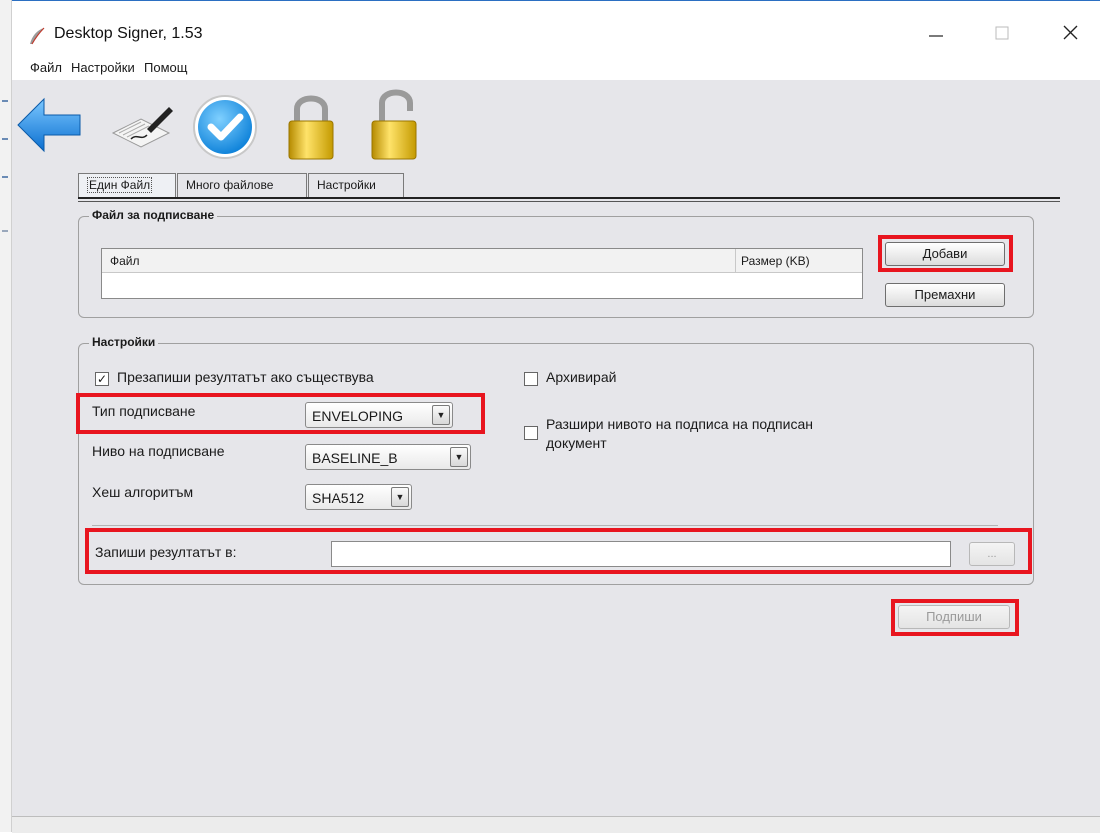 The width and height of the screenshot is (1100, 833). I want to click on sign-level-select: BASELINE_B ▼, so click(388, 457).